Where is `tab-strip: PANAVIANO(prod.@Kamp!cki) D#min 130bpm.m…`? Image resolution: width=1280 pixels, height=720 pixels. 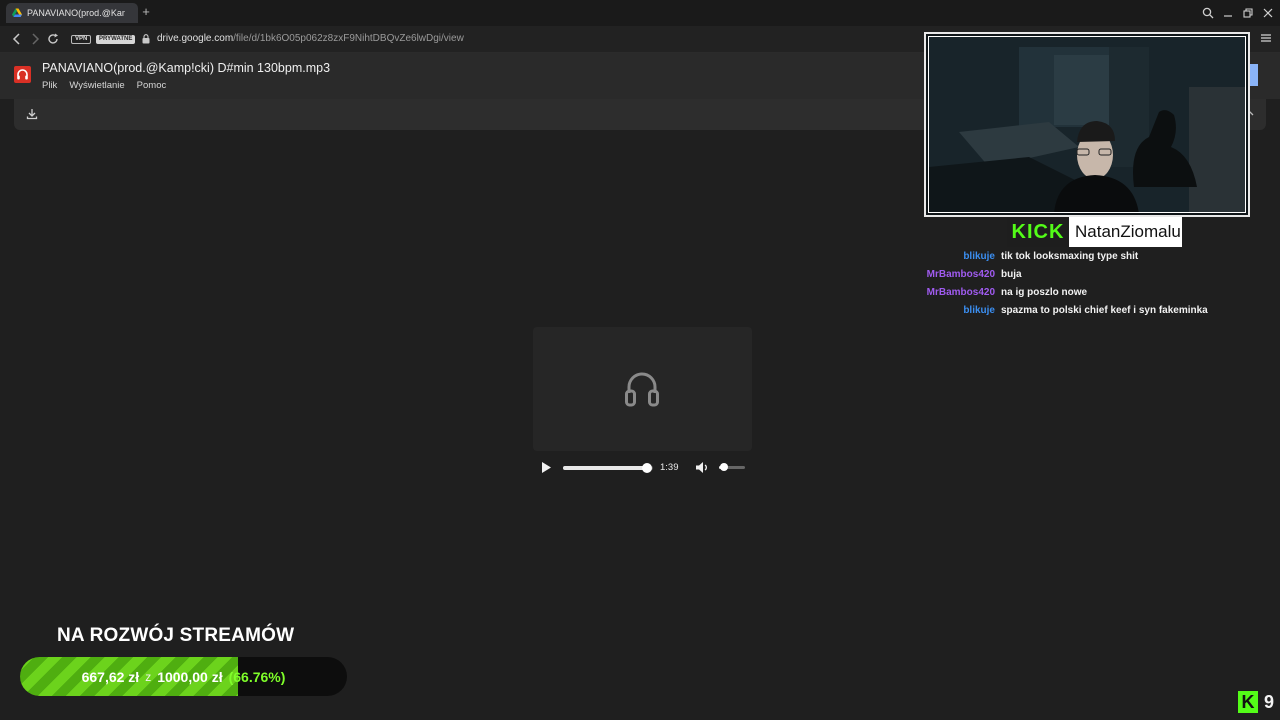
tab-strip: PANAVIANO(prod.@Kamp!cki) D#min 130bpm.m… is located at coordinates (640, 13).